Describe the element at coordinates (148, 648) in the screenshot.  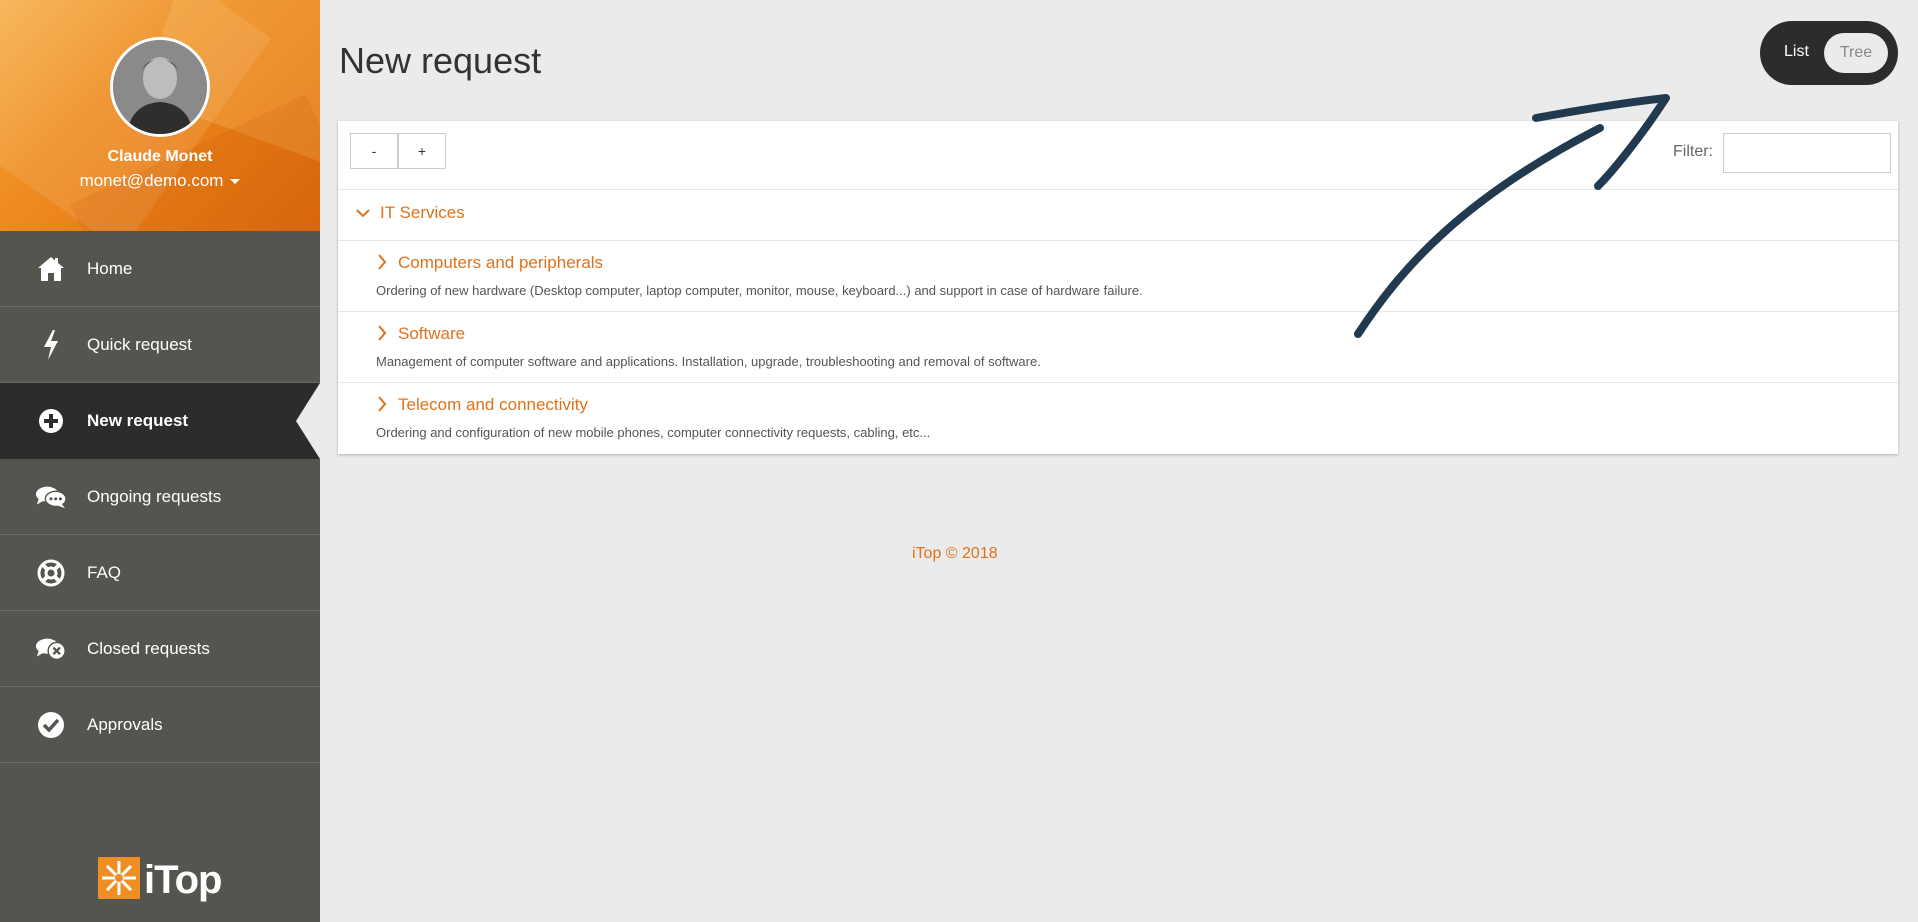
I see `sidebar-item-label: Closed requests` at that location.